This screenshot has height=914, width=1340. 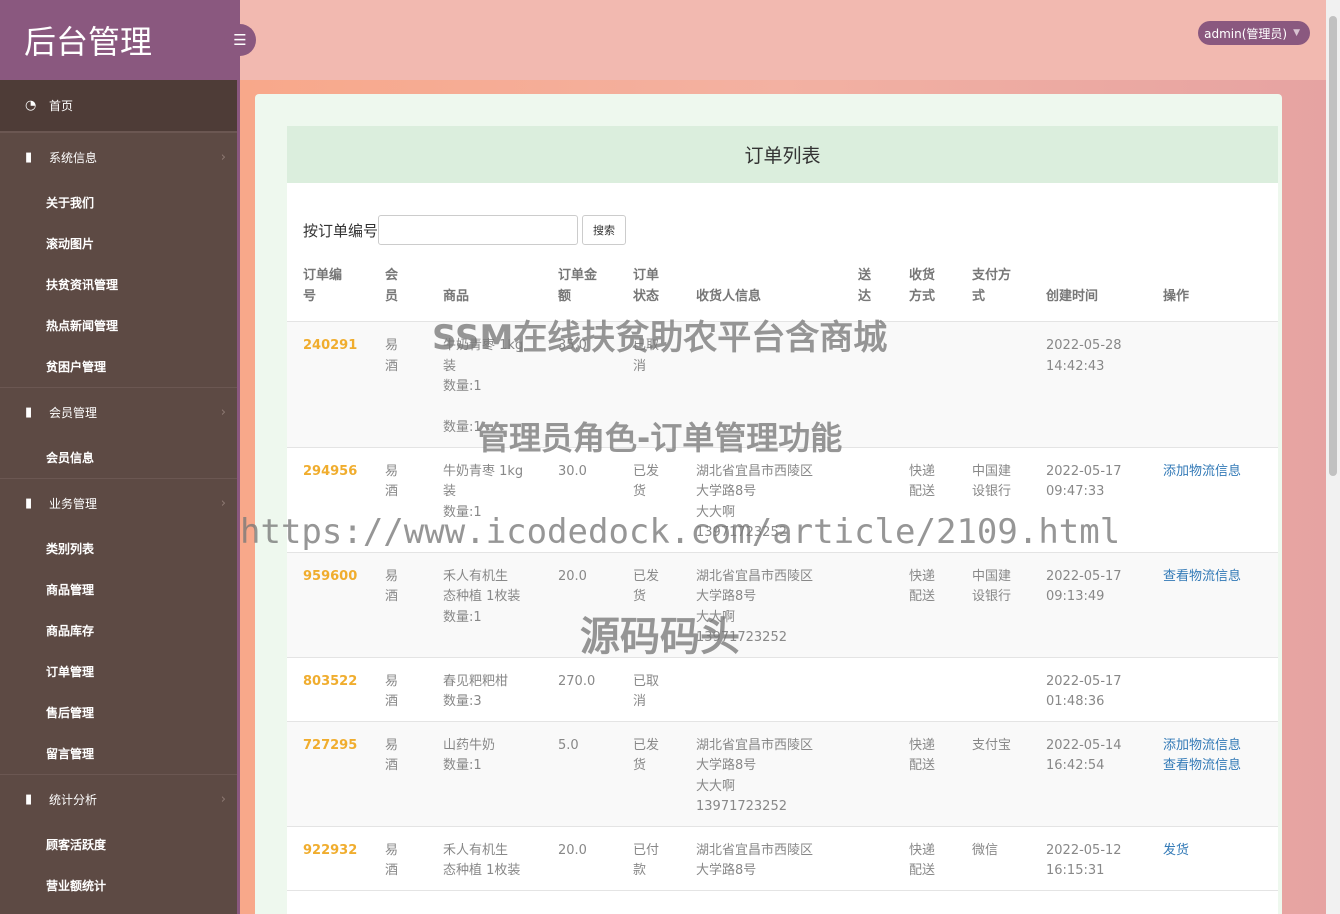 I want to click on row-action-link: 发货, so click(x=1220, y=851).